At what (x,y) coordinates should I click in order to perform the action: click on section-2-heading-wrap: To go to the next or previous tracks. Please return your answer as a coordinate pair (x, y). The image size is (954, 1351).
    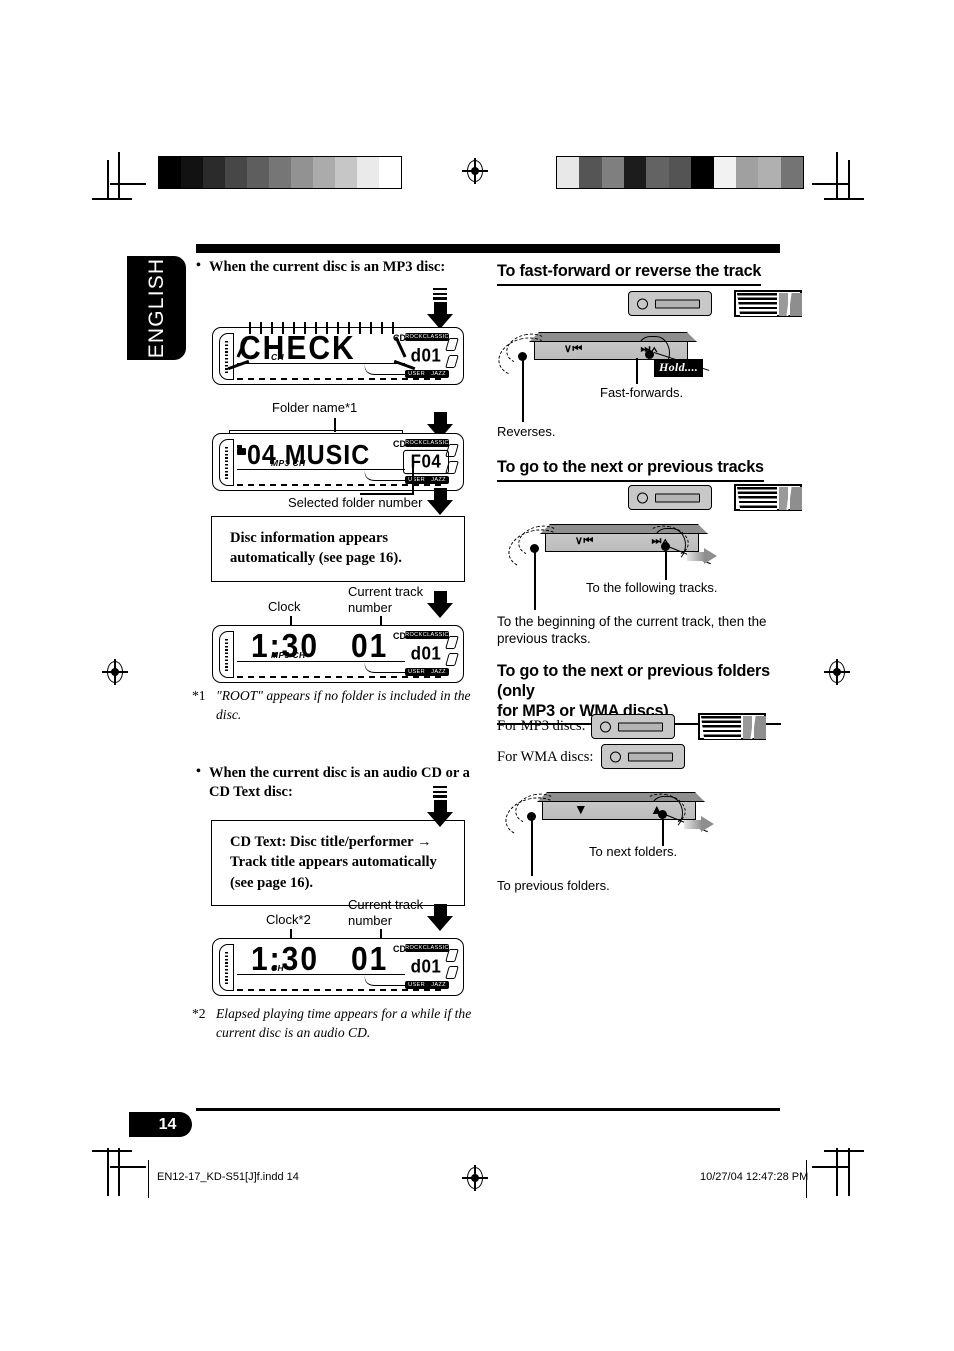
    Looking at the image, I should click on (639, 470).